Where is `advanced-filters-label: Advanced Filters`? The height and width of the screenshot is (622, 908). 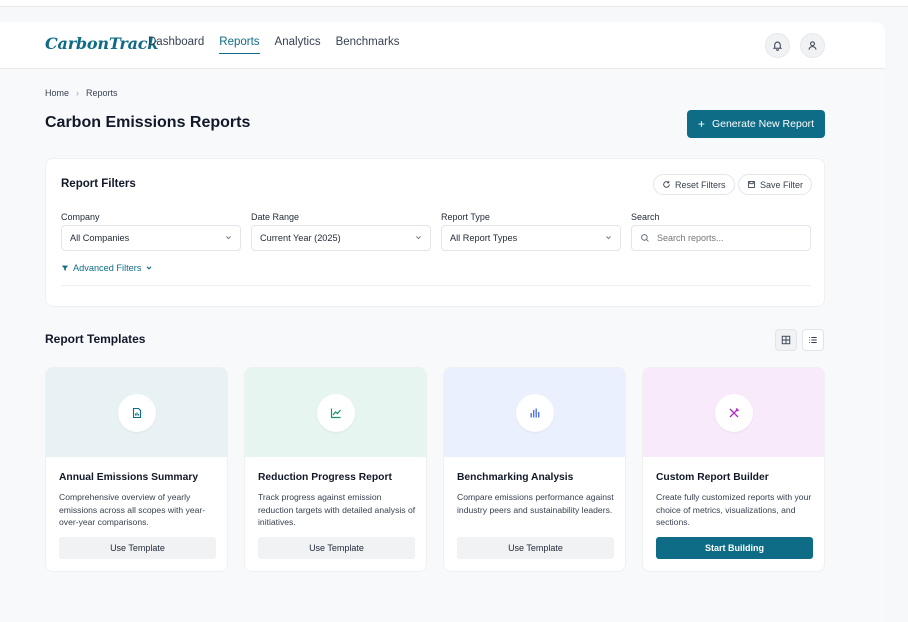
advanced-filters-label: Advanced Filters is located at coordinates (107, 268).